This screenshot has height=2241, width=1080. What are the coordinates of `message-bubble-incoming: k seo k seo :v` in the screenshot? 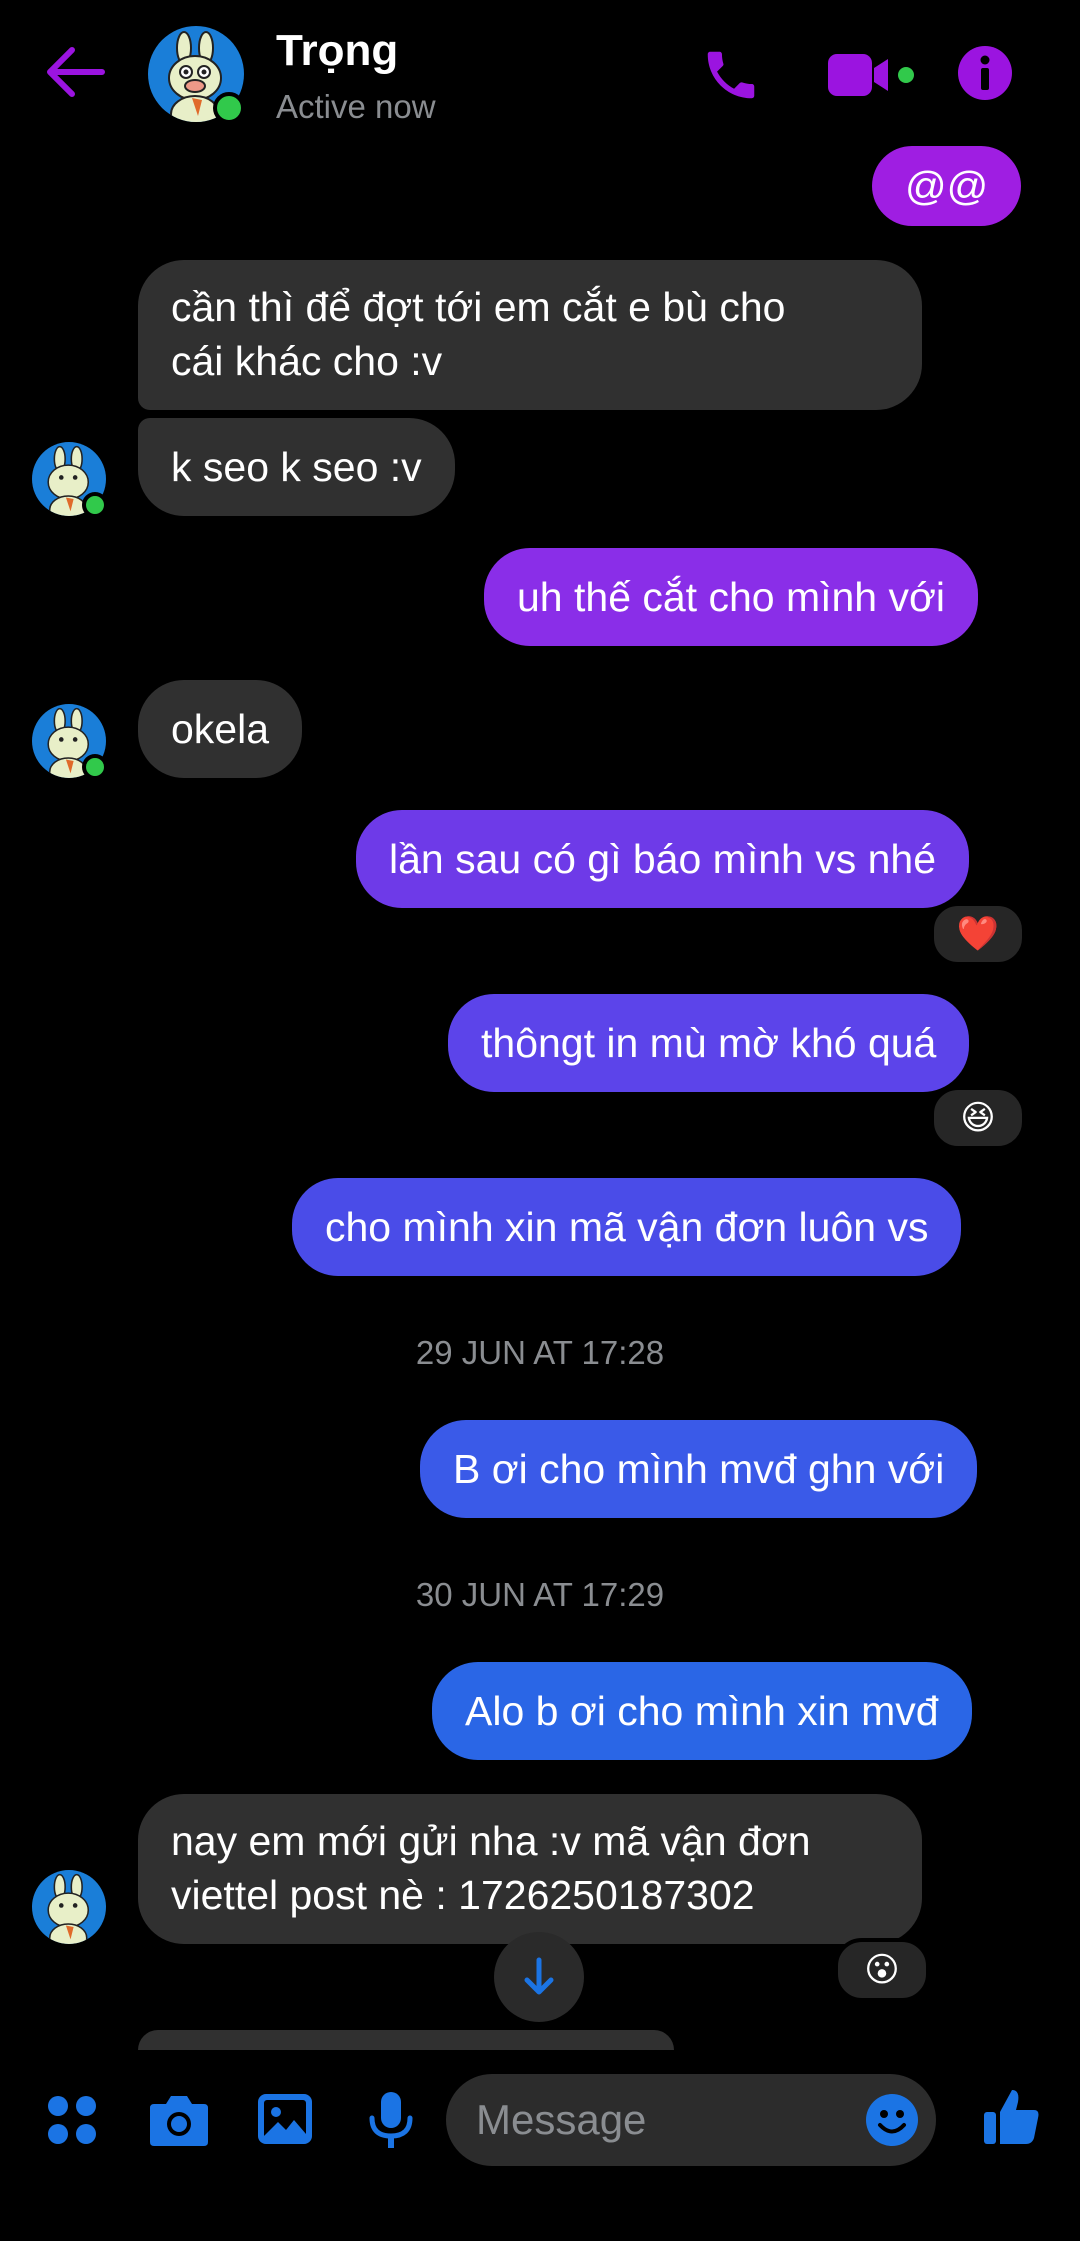 It's located at (296, 467).